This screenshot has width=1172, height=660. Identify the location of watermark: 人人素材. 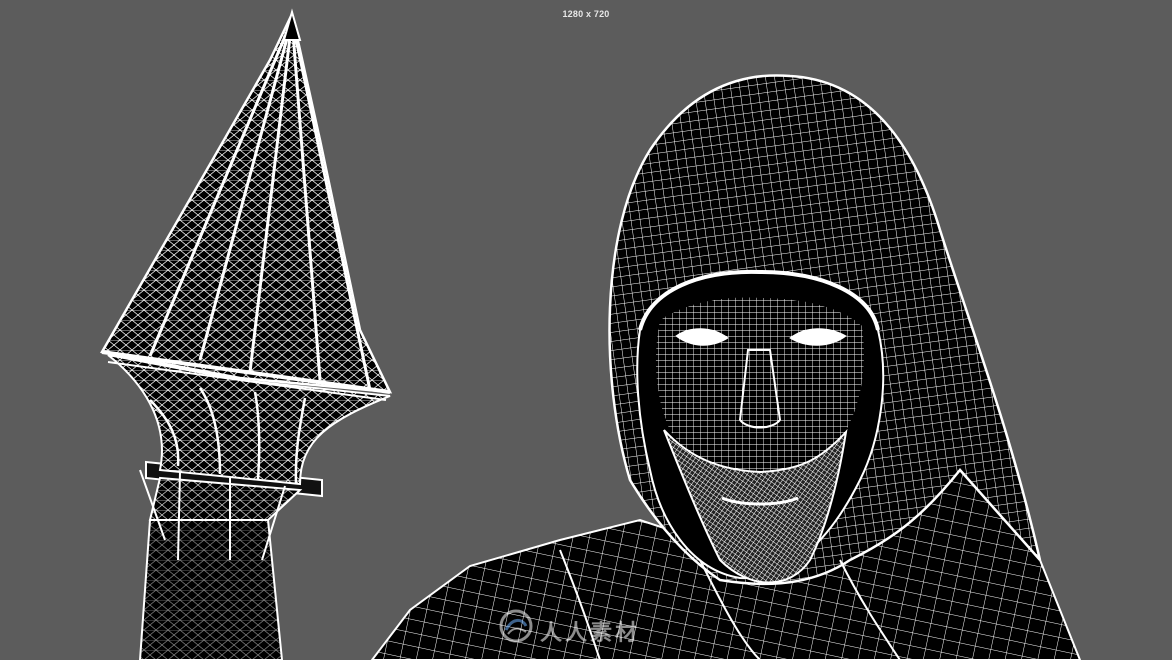
(591, 626).